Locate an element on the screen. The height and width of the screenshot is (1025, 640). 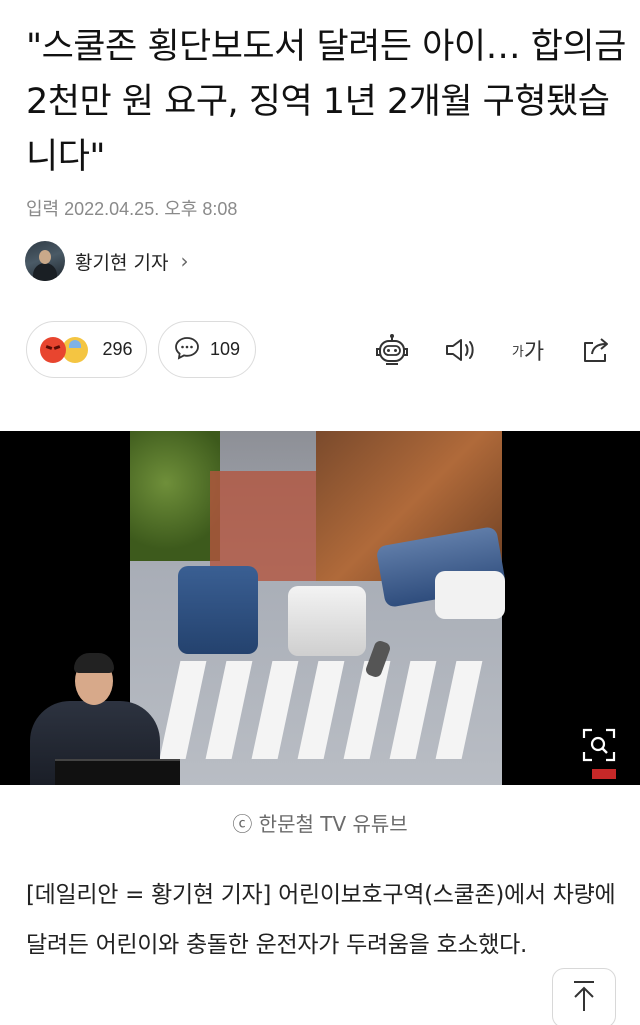
scroll-top-button is located at coordinates (584, 996).